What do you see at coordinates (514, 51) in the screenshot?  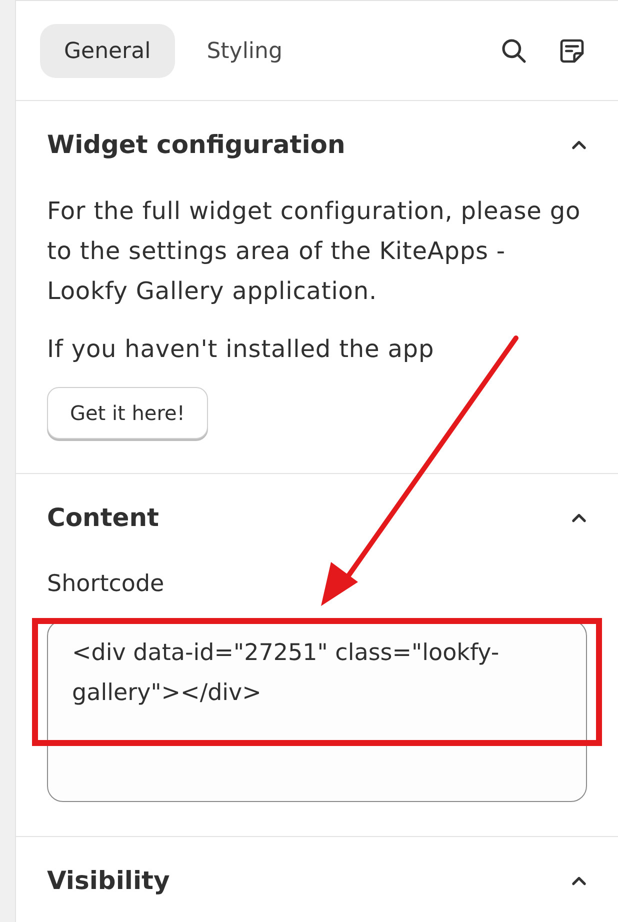 I see `search-icon` at bounding box center [514, 51].